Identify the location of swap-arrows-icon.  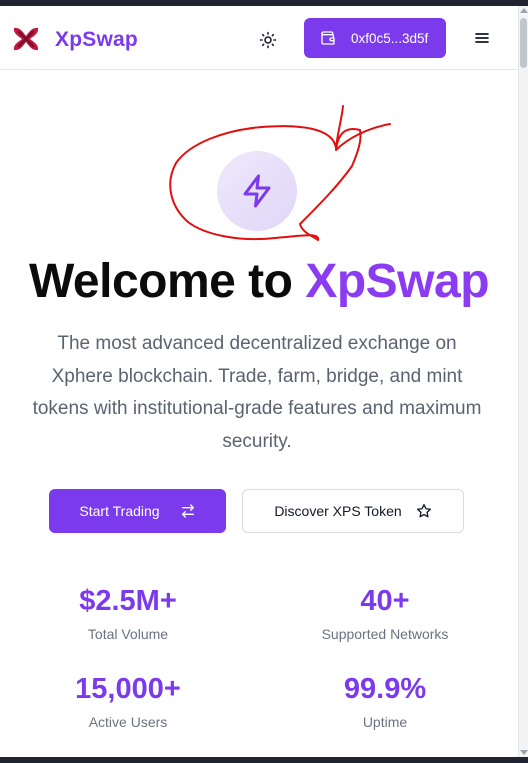
(187, 511).